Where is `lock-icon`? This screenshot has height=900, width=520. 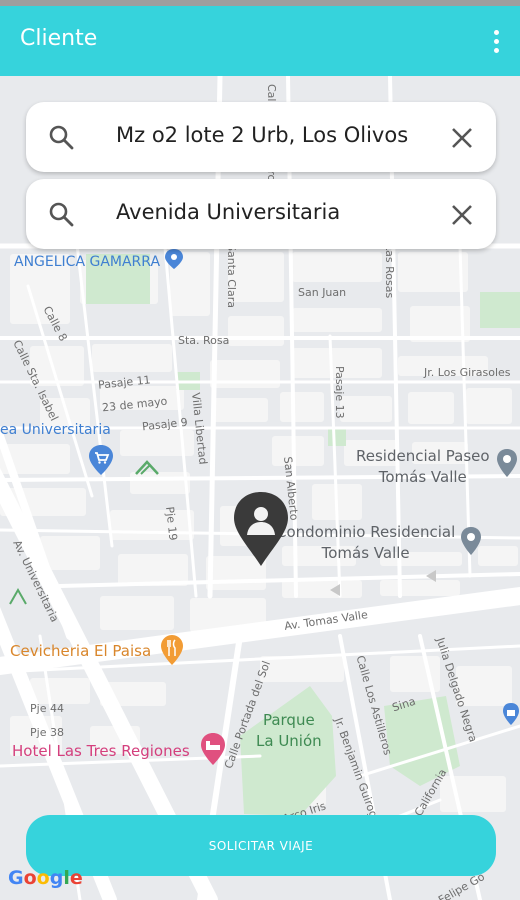
lock-icon is located at coordinates (511, 714).